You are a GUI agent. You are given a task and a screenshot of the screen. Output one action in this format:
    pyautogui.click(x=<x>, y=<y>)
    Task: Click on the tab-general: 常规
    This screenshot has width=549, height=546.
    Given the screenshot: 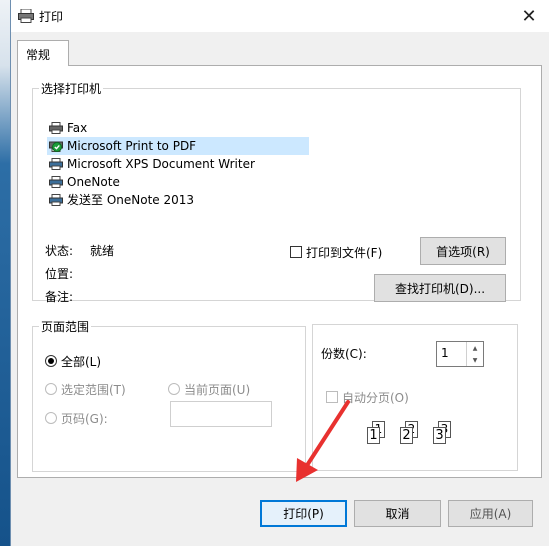 What is the action you would take?
    pyautogui.click(x=43, y=53)
    